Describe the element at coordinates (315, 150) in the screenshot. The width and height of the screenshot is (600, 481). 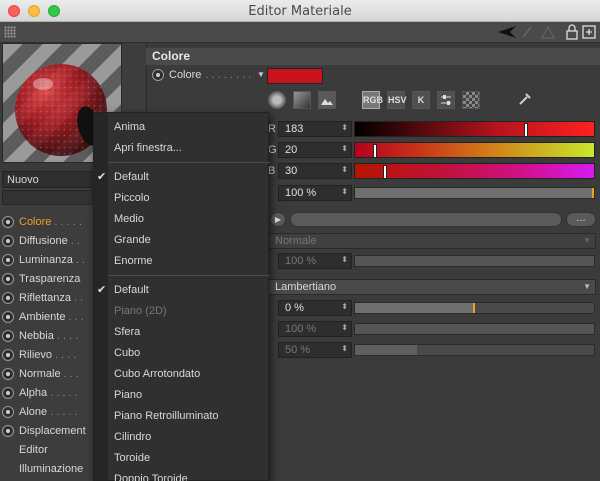
I see `green-value-field: 20` at that location.